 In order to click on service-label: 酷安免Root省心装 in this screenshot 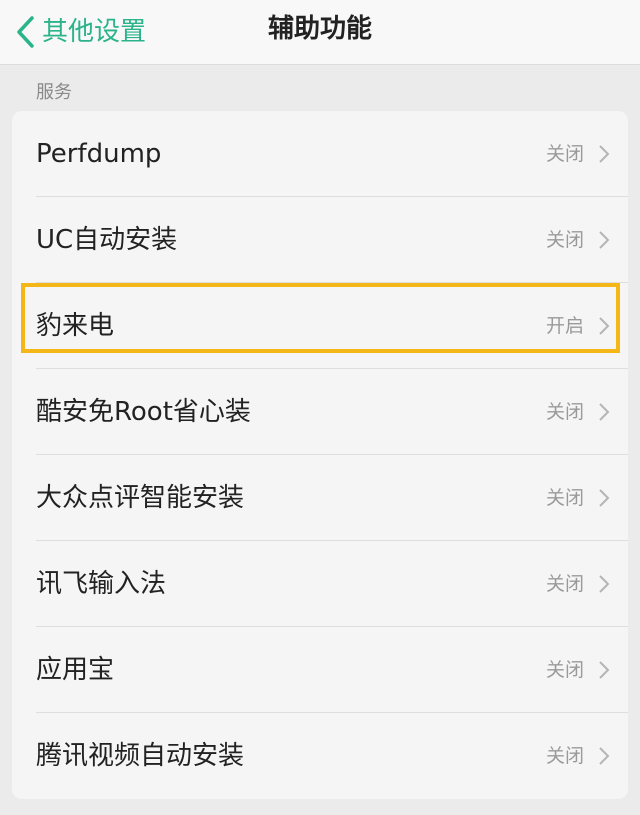, I will do `click(143, 412)`.